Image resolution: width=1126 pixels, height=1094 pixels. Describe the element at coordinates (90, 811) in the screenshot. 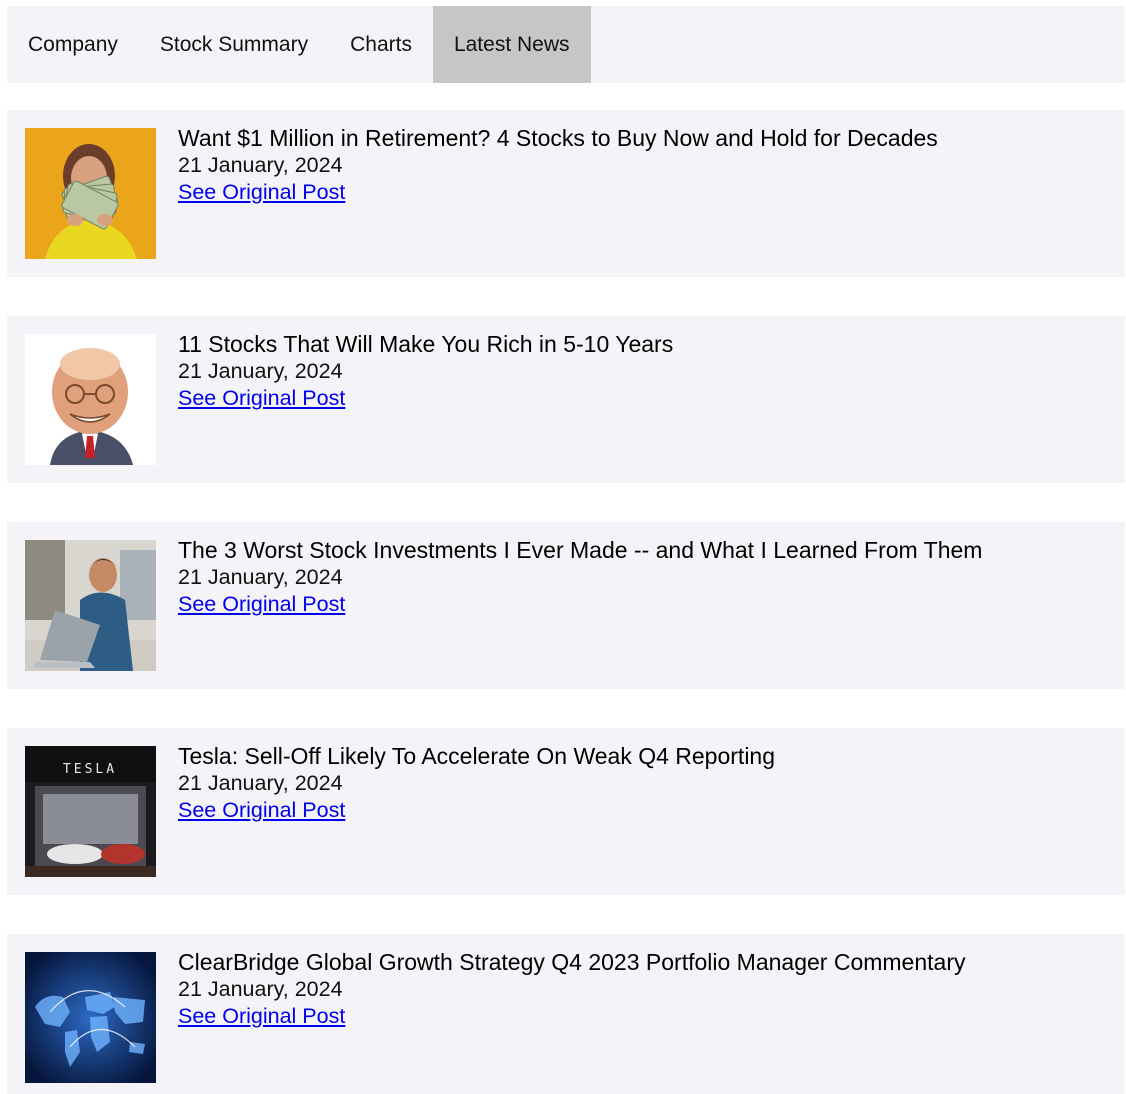

I see `tesla-store-photo: TESLA` at that location.